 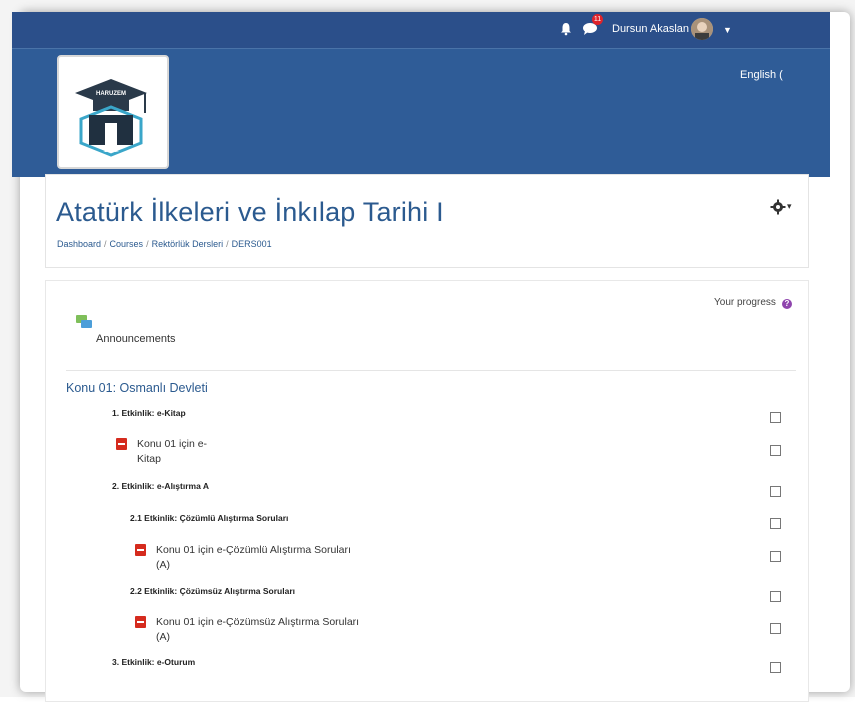 What do you see at coordinates (127, 244) in the screenshot?
I see `breadcrumb-courses: Courses` at bounding box center [127, 244].